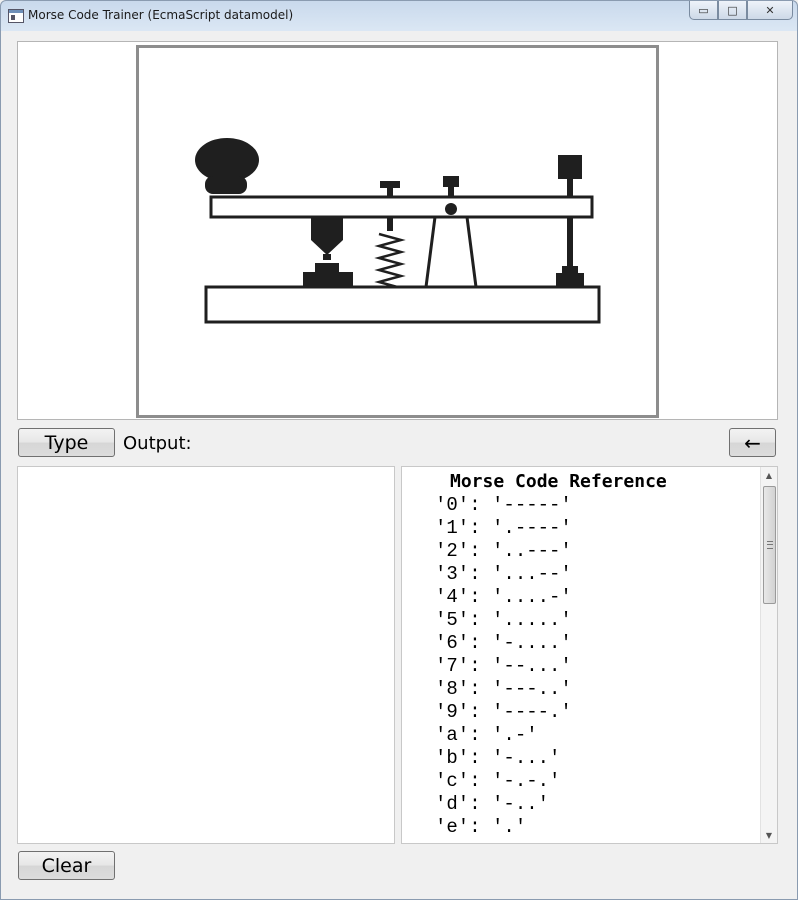 The width and height of the screenshot is (798, 900). What do you see at coordinates (498, 781) in the screenshot?
I see `reference-entry: 'c': '-.-.'` at bounding box center [498, 781].